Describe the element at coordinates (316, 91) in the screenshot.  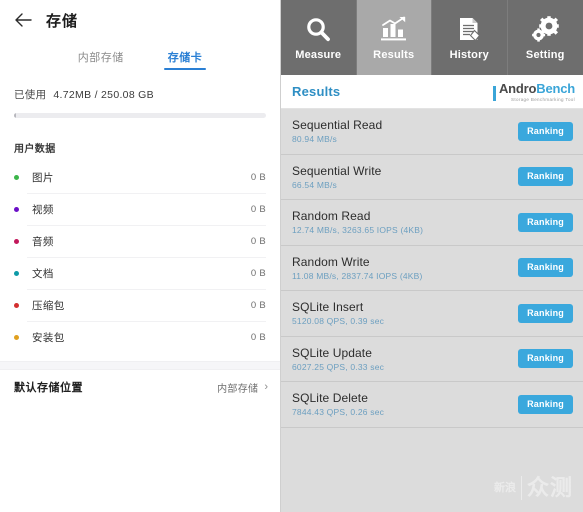
I see `results-heading: Results` at that location.